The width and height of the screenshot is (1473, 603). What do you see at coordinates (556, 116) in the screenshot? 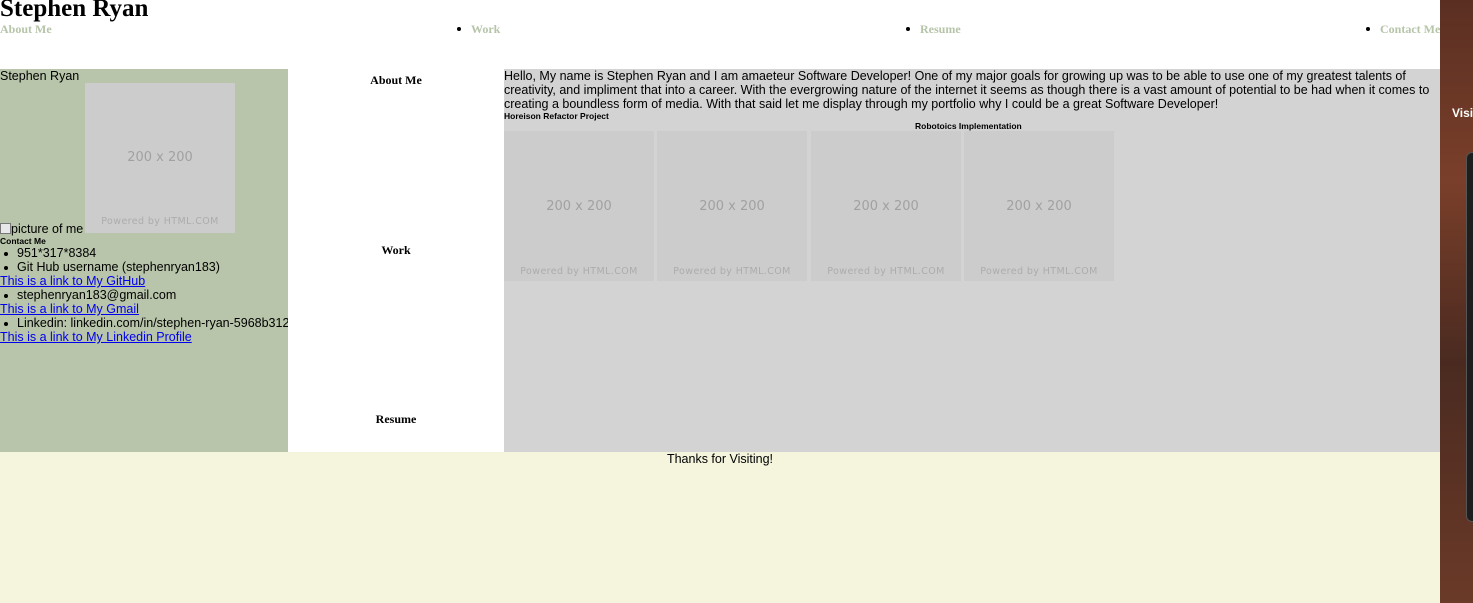
I see `project-title-horeison: Horeison Refactor Project` at bounding box center [556, 116].